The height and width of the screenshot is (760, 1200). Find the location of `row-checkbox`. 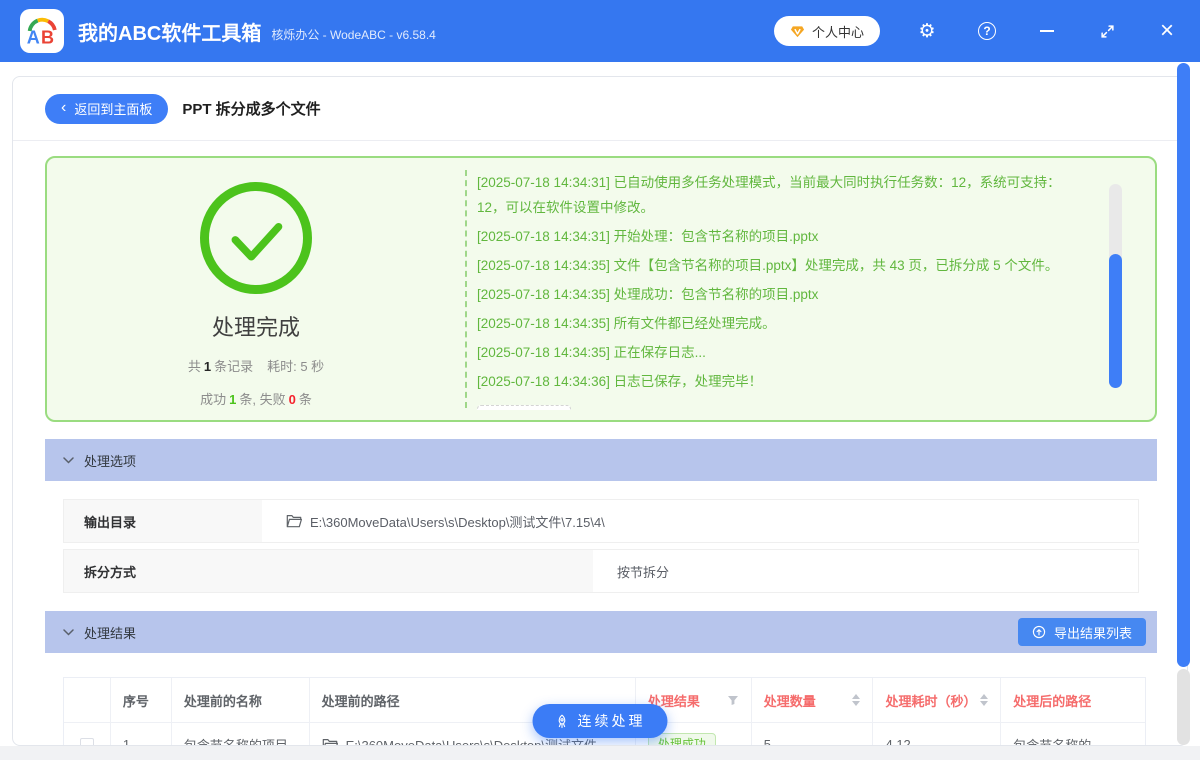

row-checkbox is located at coordinates (86, 741).